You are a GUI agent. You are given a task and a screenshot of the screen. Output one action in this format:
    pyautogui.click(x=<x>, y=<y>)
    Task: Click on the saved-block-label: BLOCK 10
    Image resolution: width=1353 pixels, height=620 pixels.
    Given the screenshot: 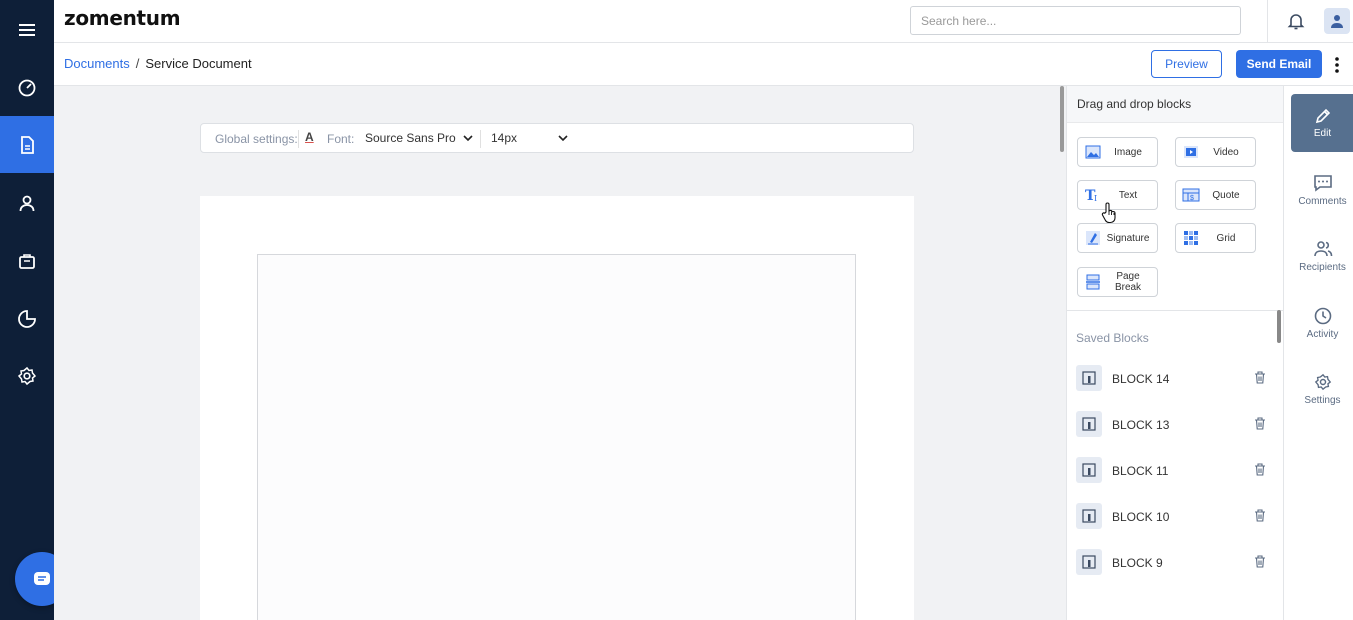 What is the action you would take?
    pyautogui.click(x=1141, y=517)
    